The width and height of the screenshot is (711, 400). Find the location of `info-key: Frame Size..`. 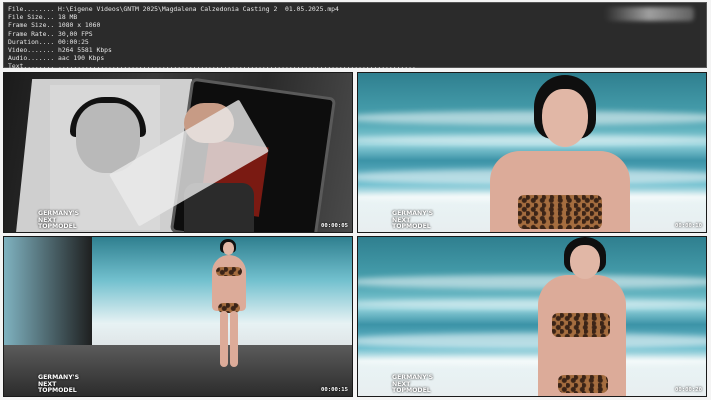

info-key: Frame Size.. is located at coordinates (31, 25).